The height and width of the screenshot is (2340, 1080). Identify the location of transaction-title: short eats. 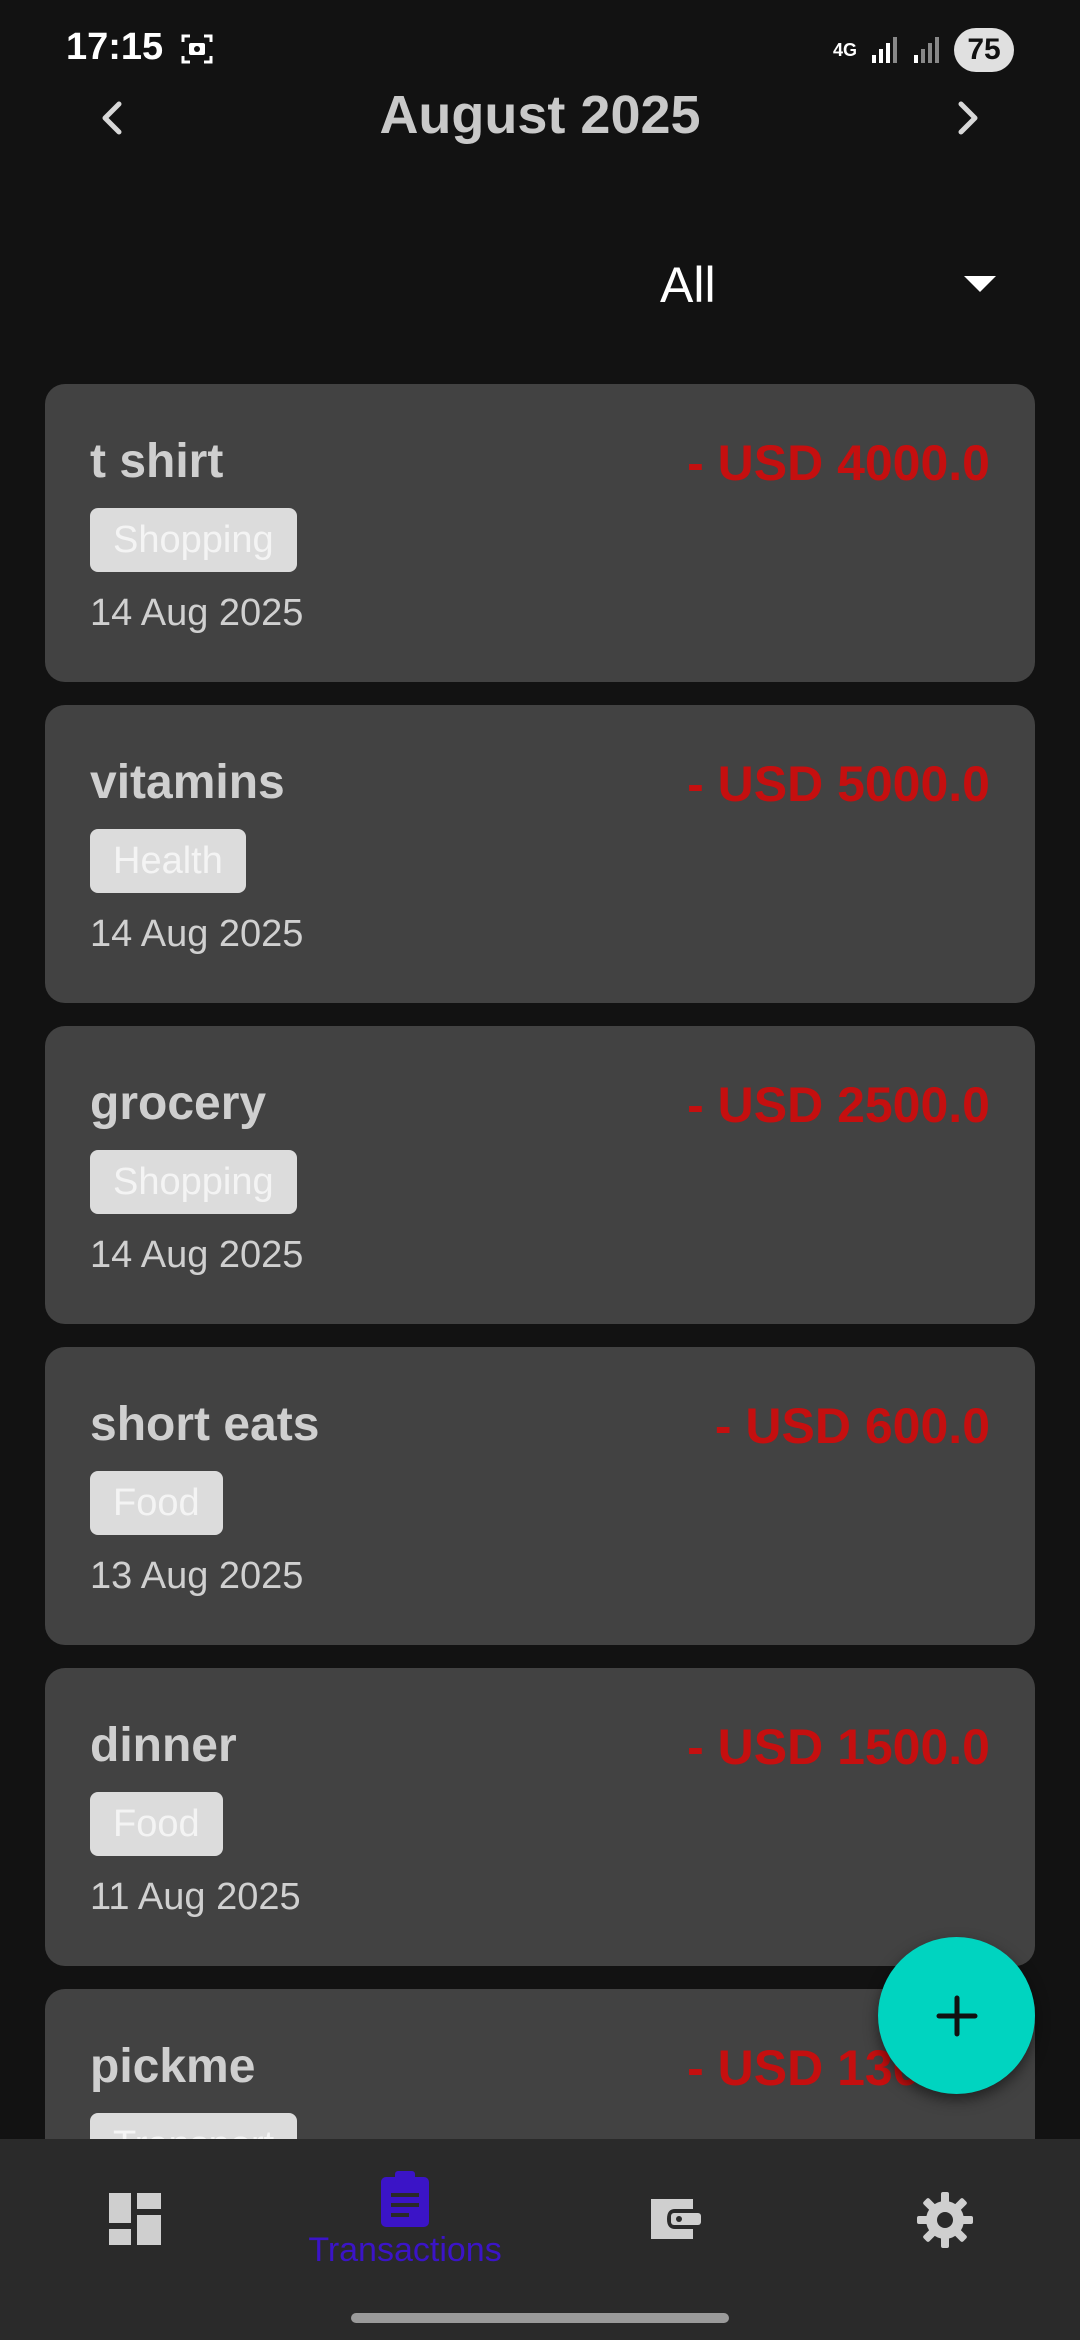
(205, 1424).